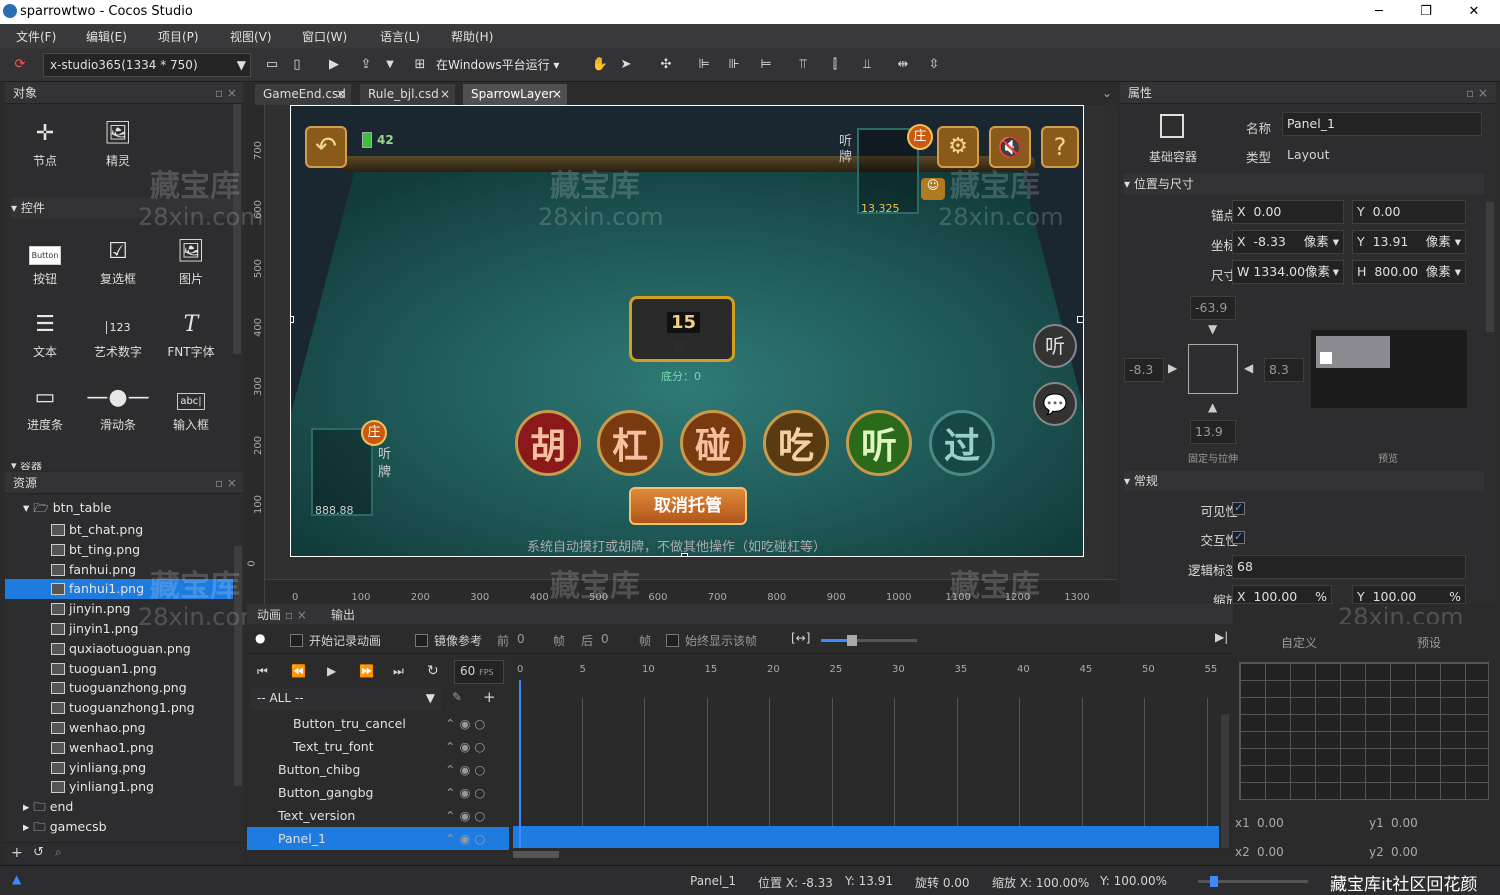 The width and height of the screenshot is (1500, 895). I want to click on mute-button: 🔇, so click(1010, 147).